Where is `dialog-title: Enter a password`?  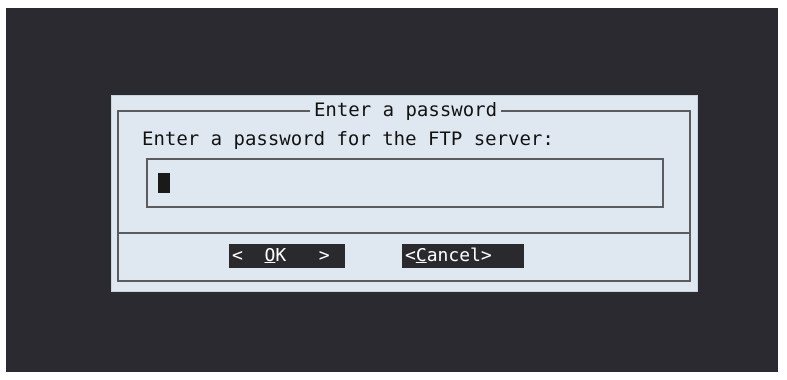 dialog-title: Enter a password is located at coordinates (405, 110).